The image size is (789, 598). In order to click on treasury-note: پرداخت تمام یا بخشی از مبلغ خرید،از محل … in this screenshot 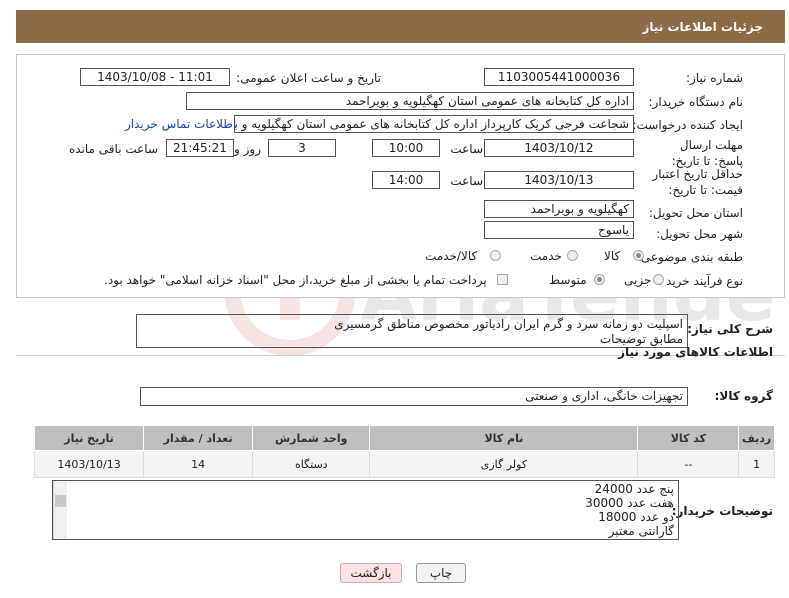, I will do `click(295, 280)`.